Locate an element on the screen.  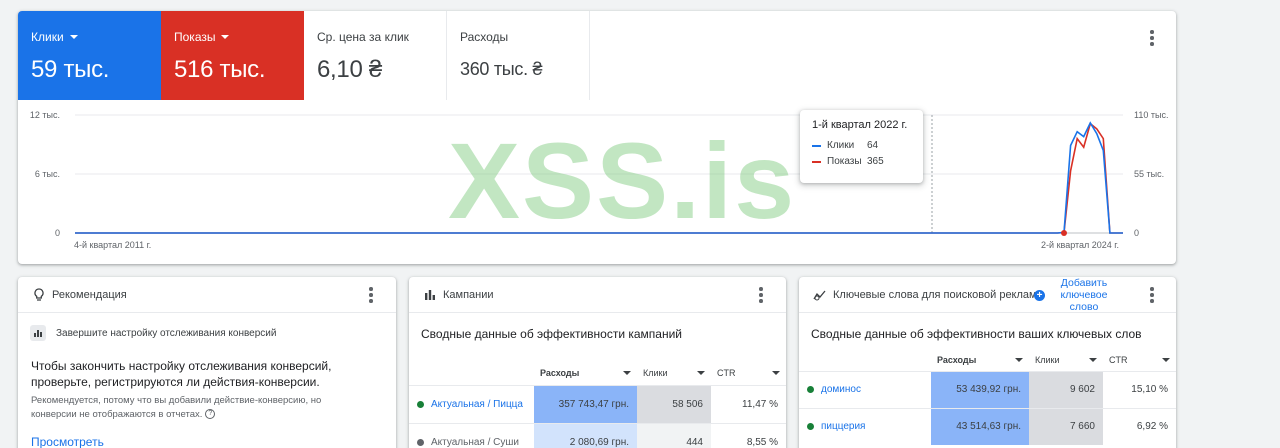
y-left-tick: 6 тыс. is located at coordinates (47, 174).